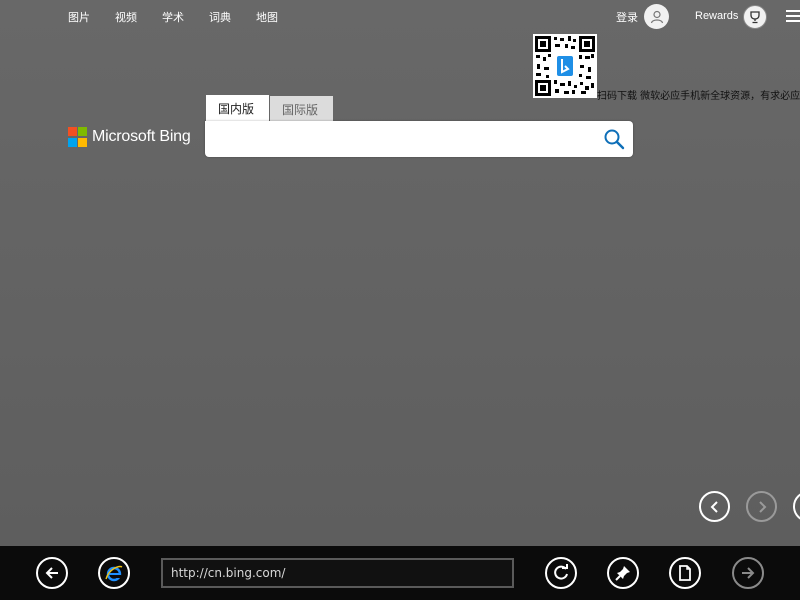 The width and height of the screenshot is (800, 600). Describe the element at coordinates (565, 66) in the screenshot. I see `qr-code` at that location.